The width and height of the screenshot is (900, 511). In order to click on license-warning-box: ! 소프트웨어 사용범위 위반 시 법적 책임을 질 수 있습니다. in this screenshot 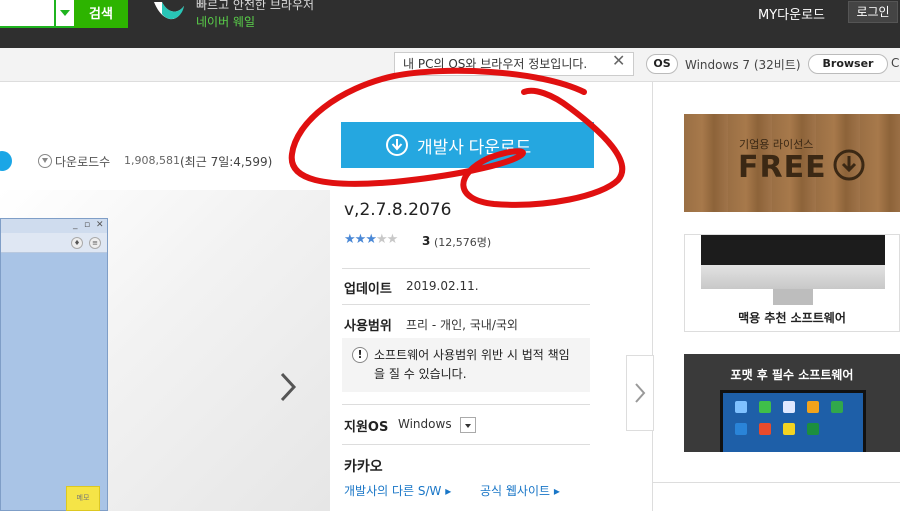, I will do `click(466, 365)`.